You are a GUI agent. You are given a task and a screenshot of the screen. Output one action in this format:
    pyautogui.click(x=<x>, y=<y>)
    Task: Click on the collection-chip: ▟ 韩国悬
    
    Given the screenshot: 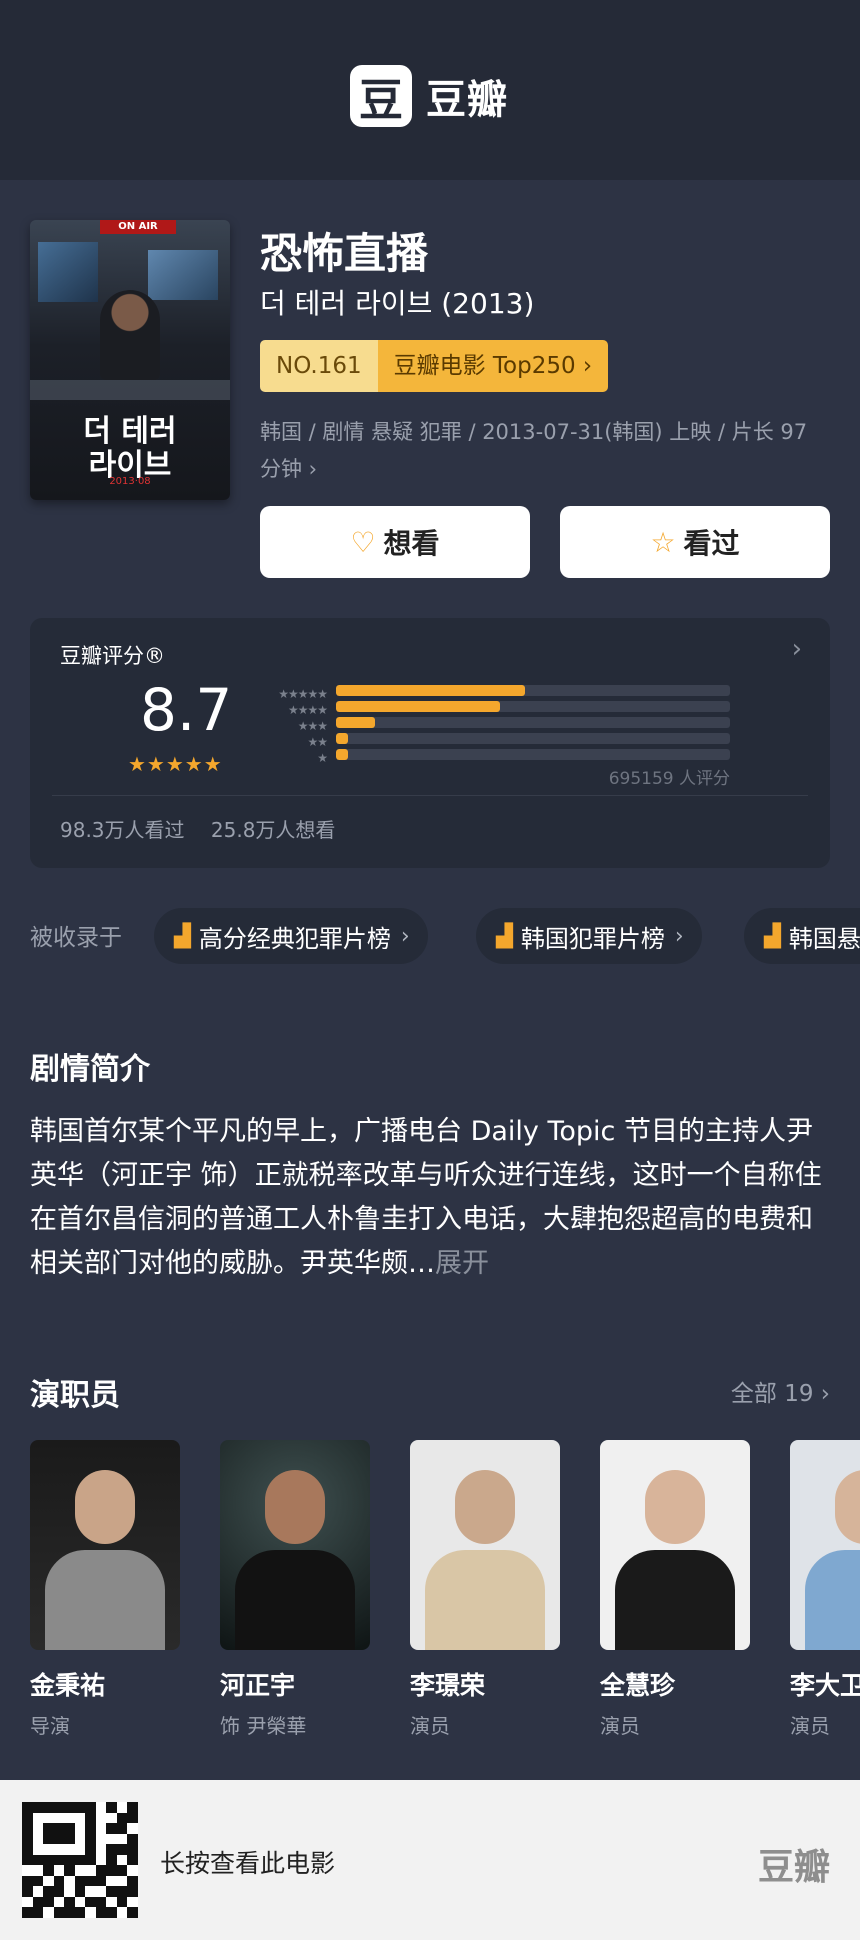 What is the action you would take?
    pyautogui.click(x=802, y=936)
    